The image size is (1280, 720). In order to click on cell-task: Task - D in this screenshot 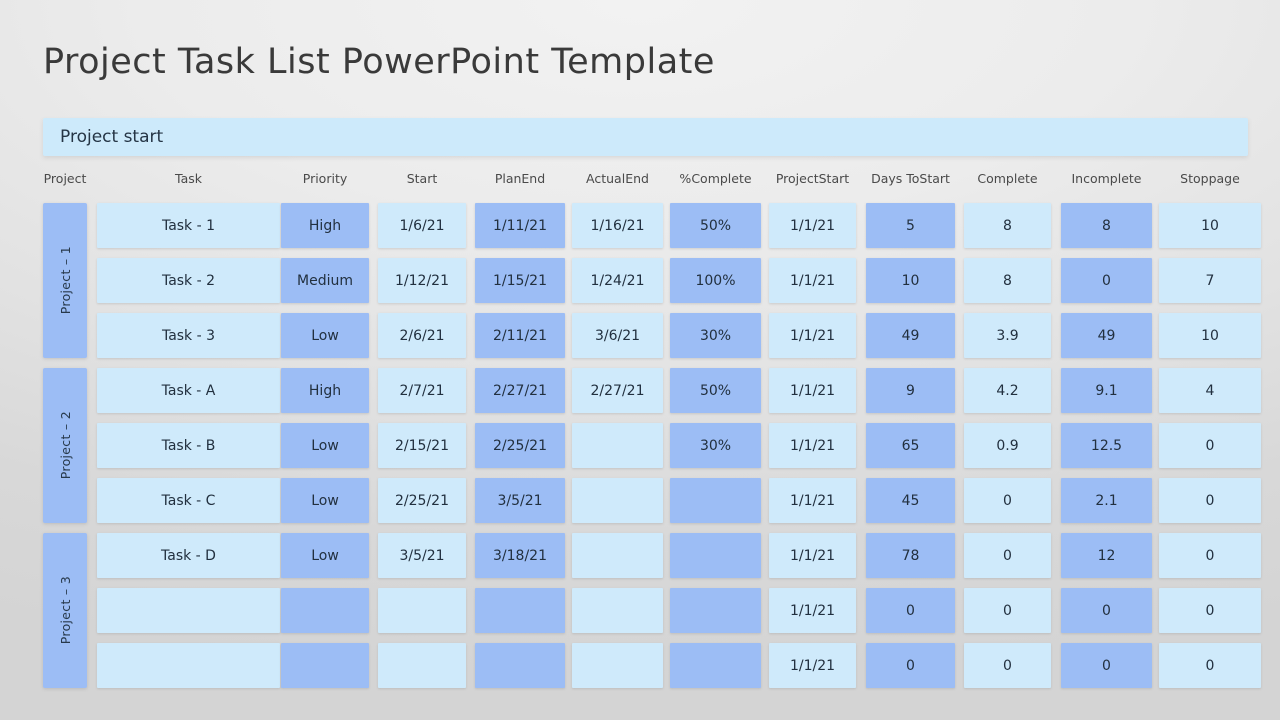, I will do `click(188, 555)`.